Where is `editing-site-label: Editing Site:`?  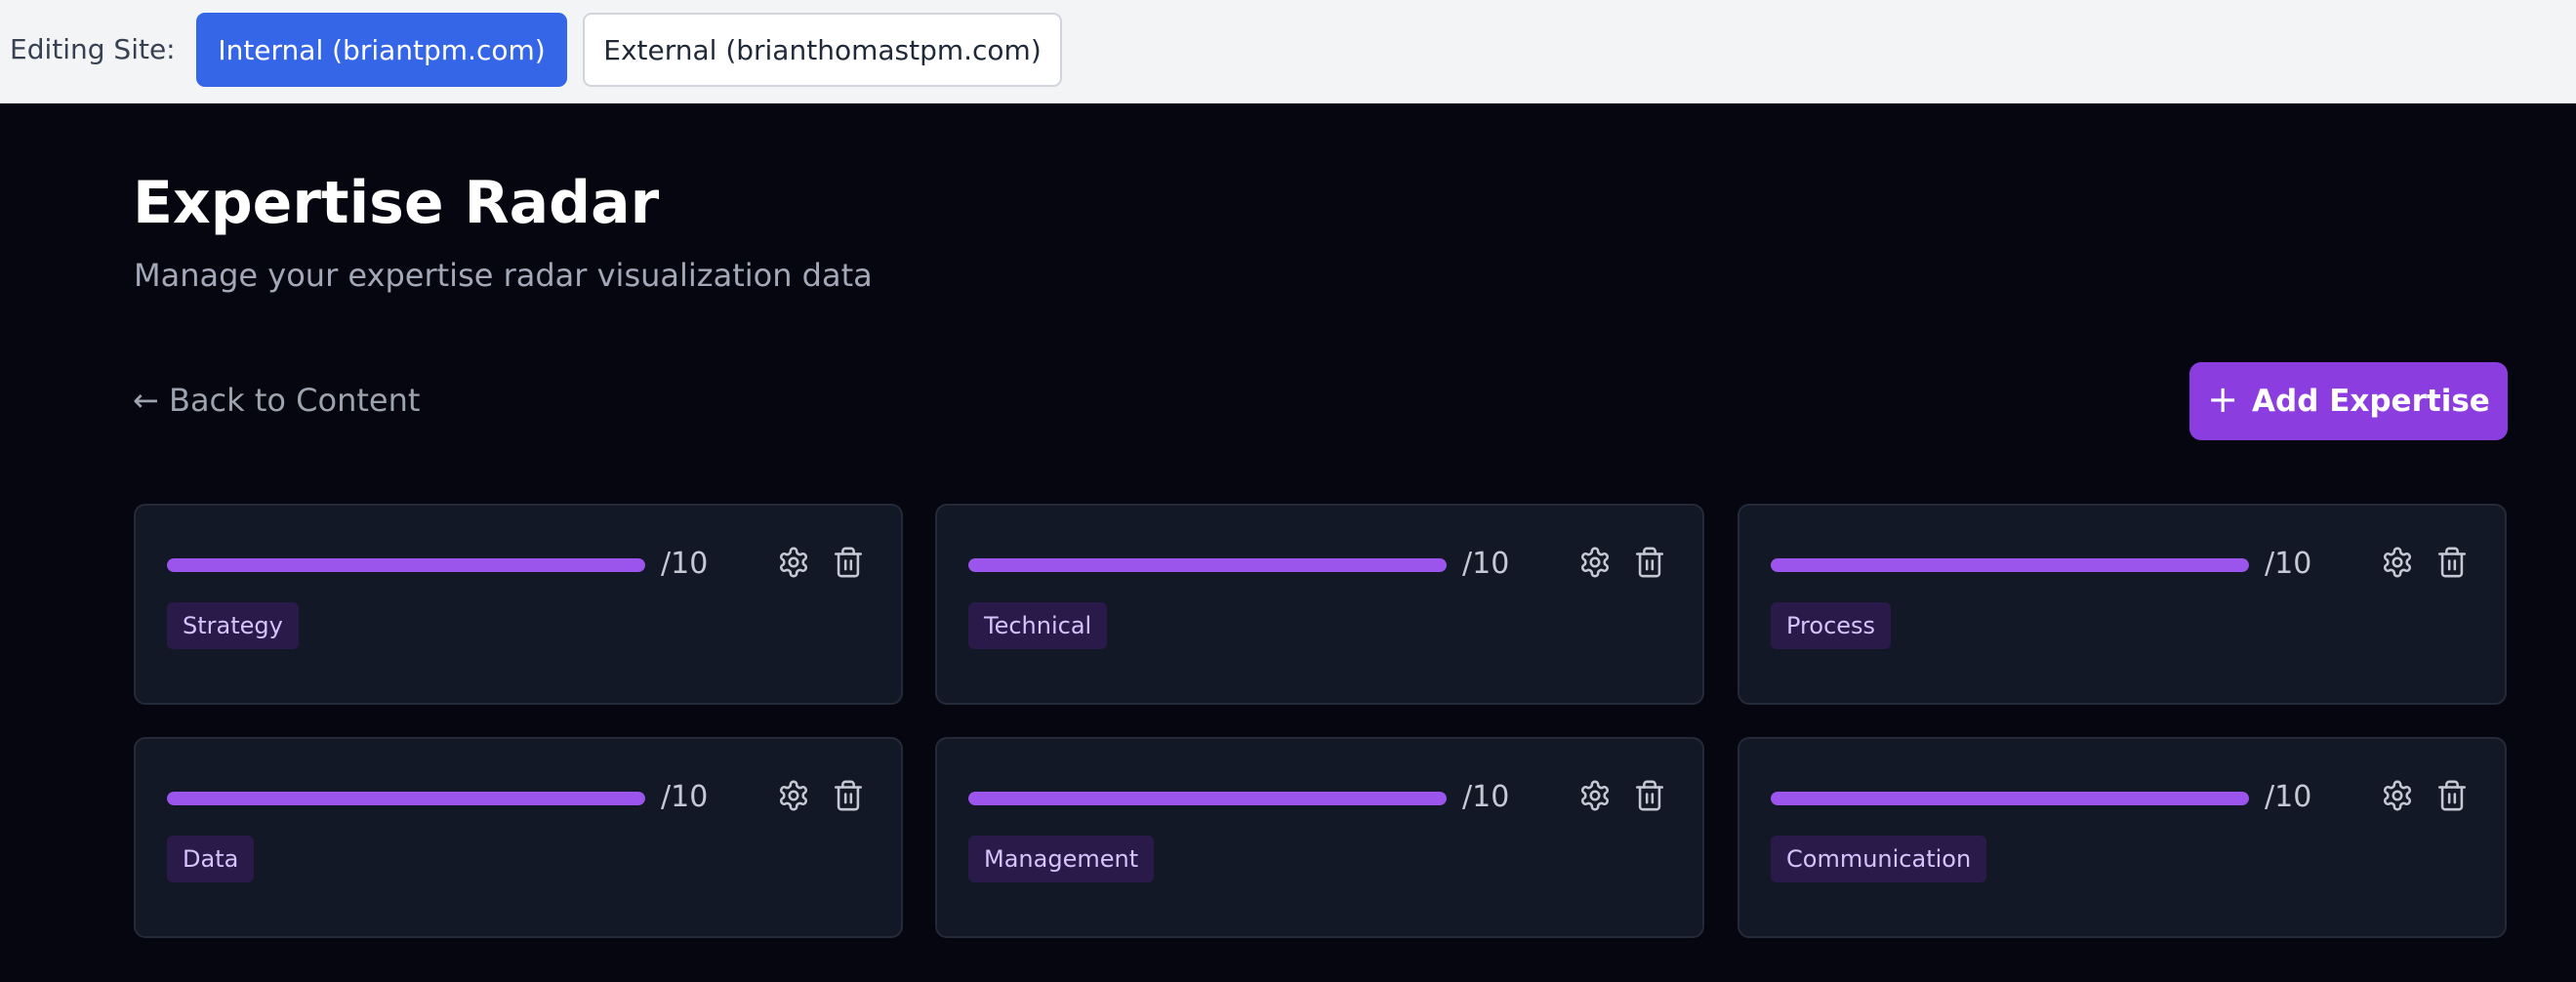 editing-site-label: Editing Site: is located at coordinates (93, 49).